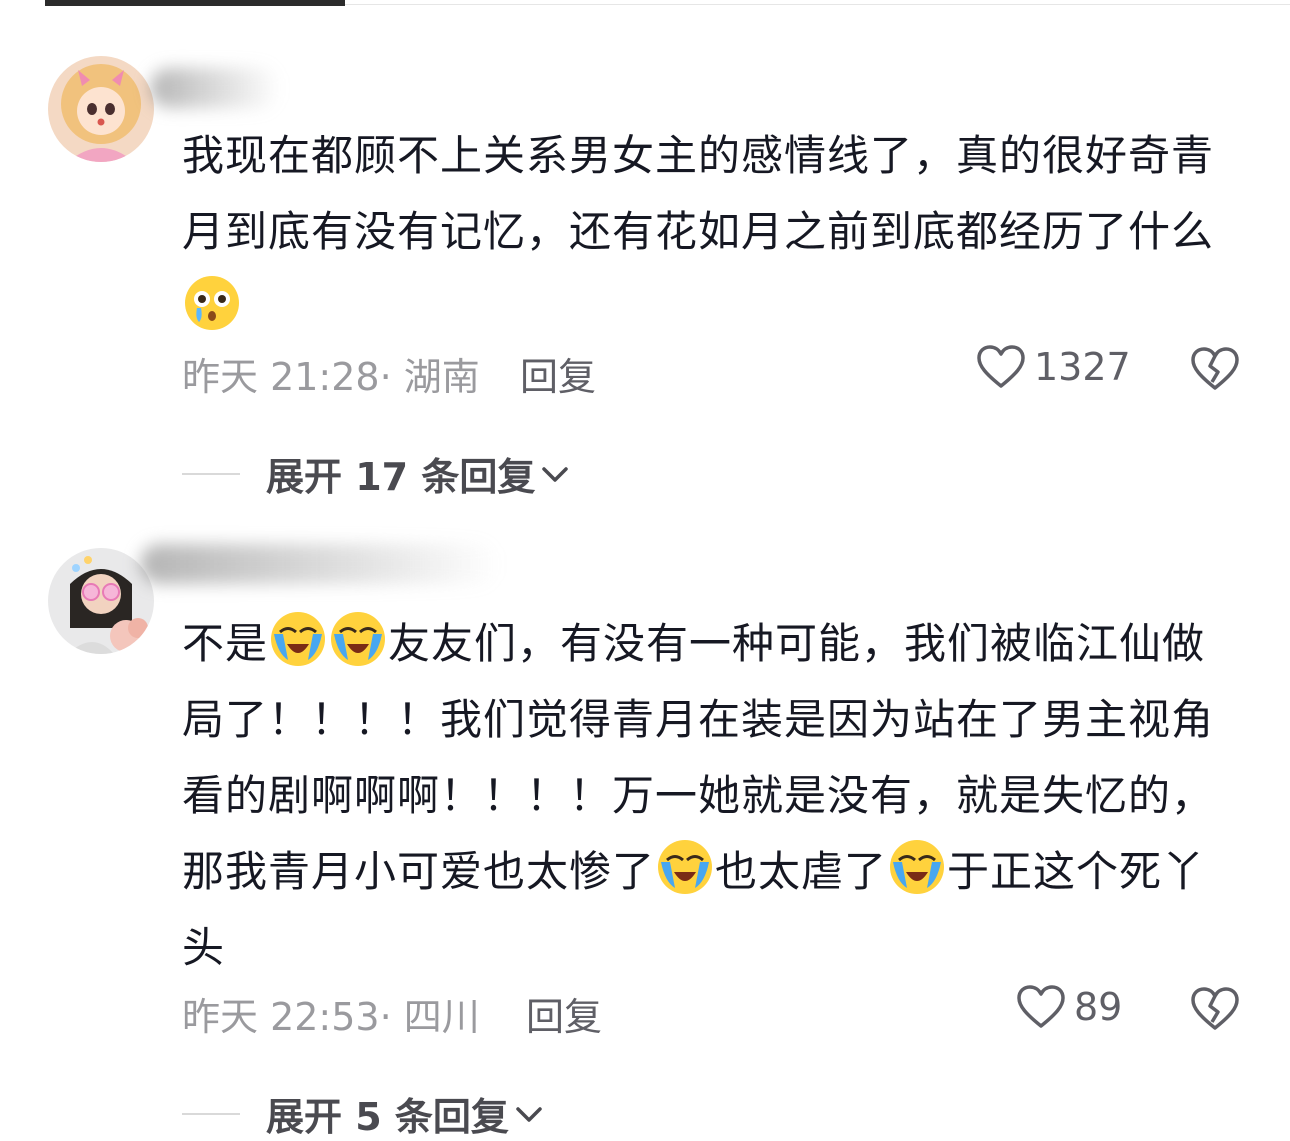 This screenshot has height=1141, width=1290. What do you see at coordinates (281, 1017) in the screenshot?
I see `timestamp: 昨天 22:53` at bounding box center [281, 1017].